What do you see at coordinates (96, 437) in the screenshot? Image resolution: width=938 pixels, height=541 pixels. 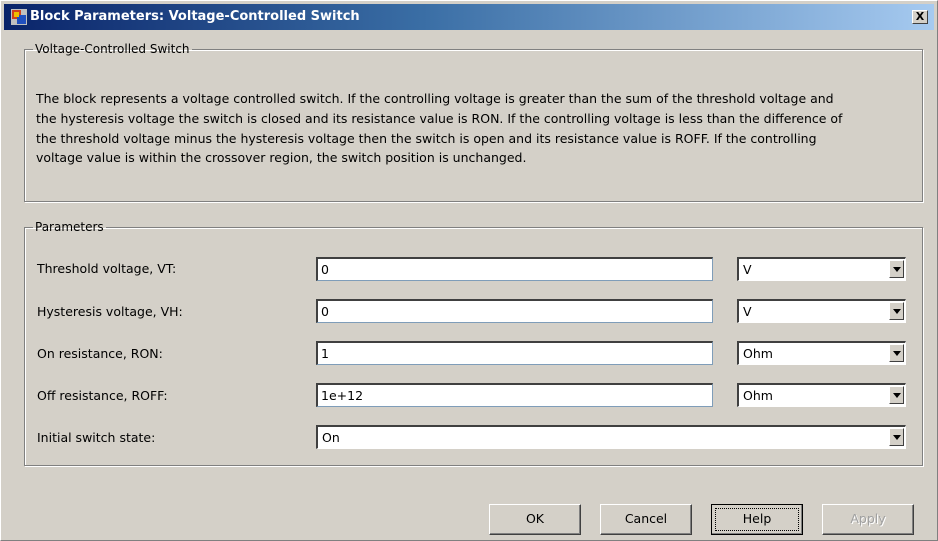 I see `initial-switch-state-label: Initial switch state:` at bounding box center [96, 437].